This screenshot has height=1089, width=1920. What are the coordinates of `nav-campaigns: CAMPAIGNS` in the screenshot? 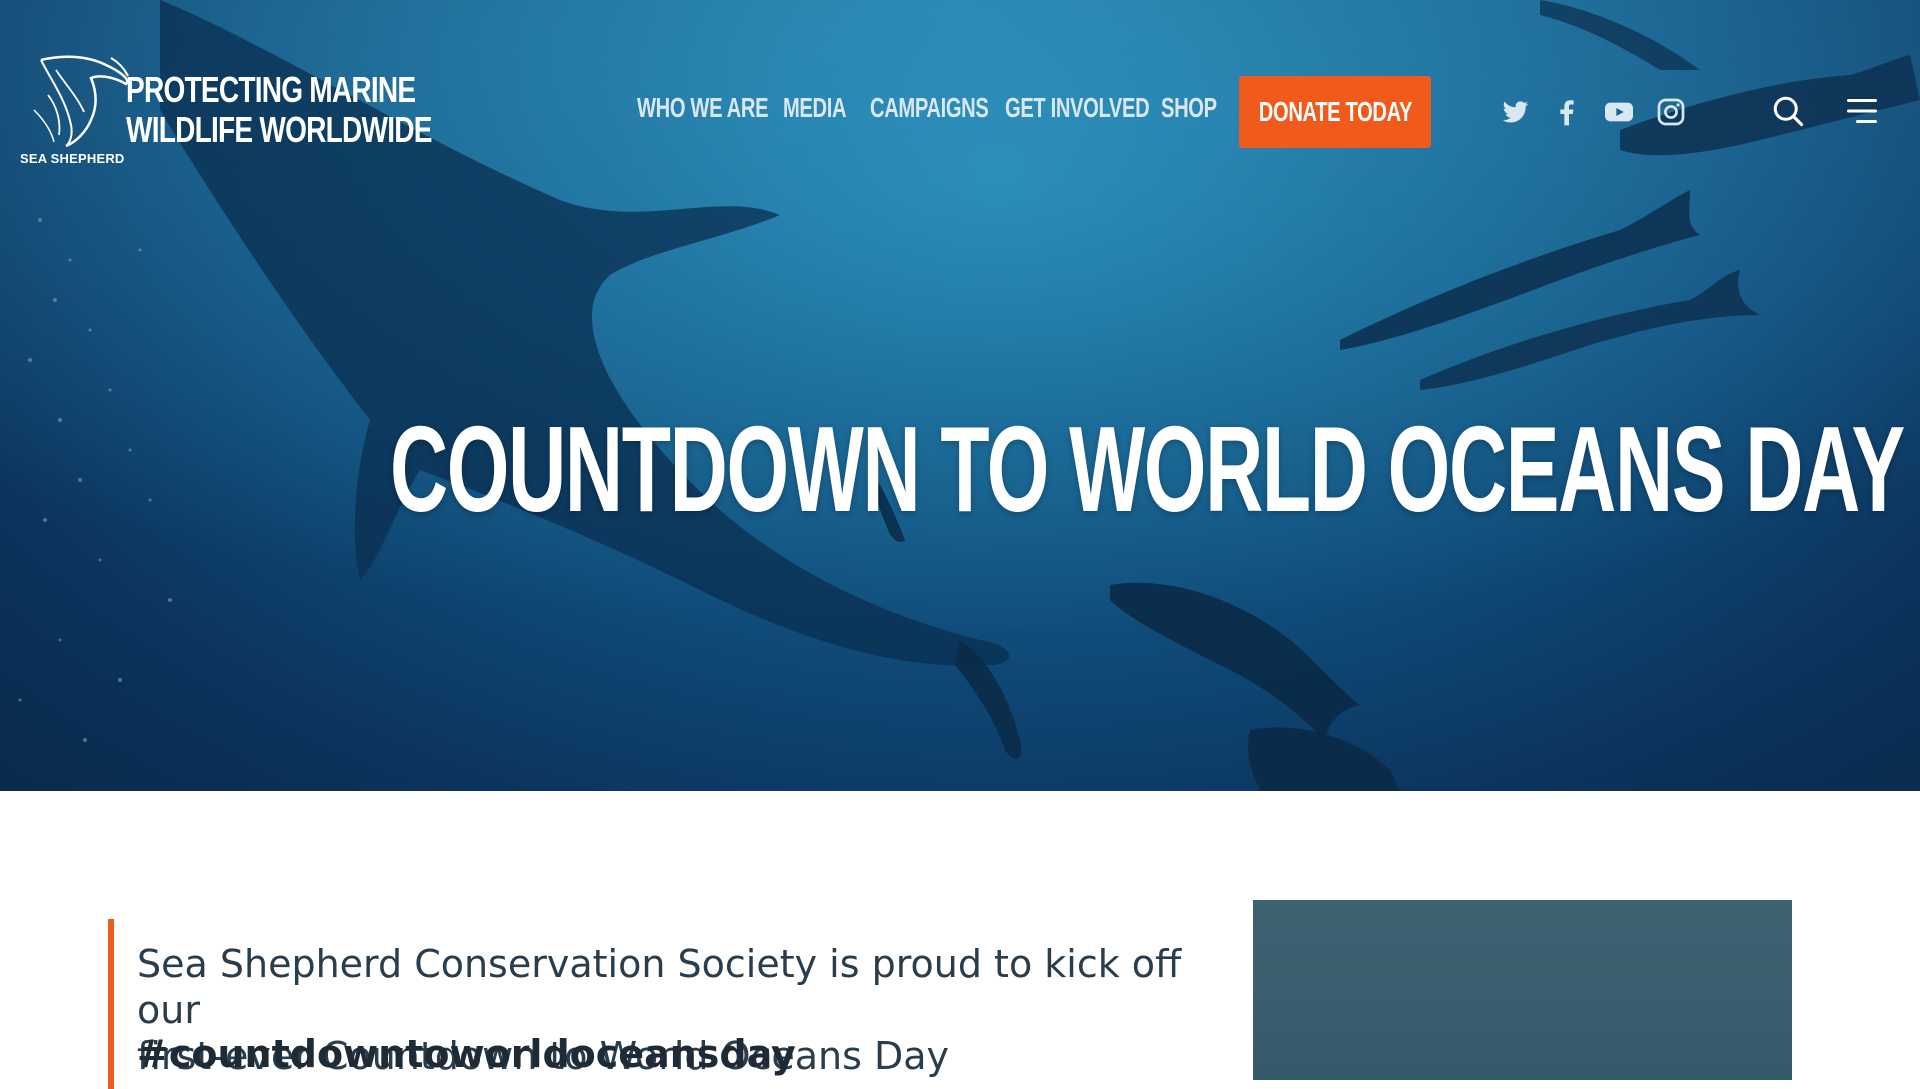 It's located at (929, 108).